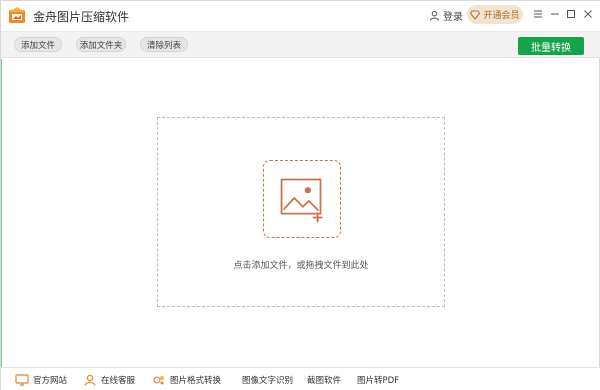 Image resolution: width=600 pixels, height=390 pixels. I want to click on left-accent-line, so click(1, 213).